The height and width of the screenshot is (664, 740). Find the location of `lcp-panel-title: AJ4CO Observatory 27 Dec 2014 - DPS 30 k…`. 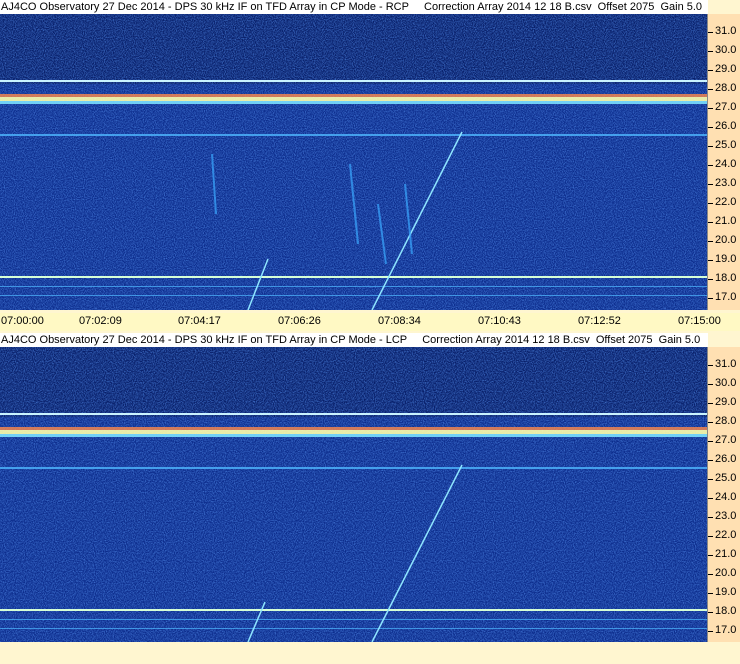

lcp-panel-title: AJ4CO Observatory 27 Dec 2014 - DPS 30 k… is located at coordinates (354, 340).